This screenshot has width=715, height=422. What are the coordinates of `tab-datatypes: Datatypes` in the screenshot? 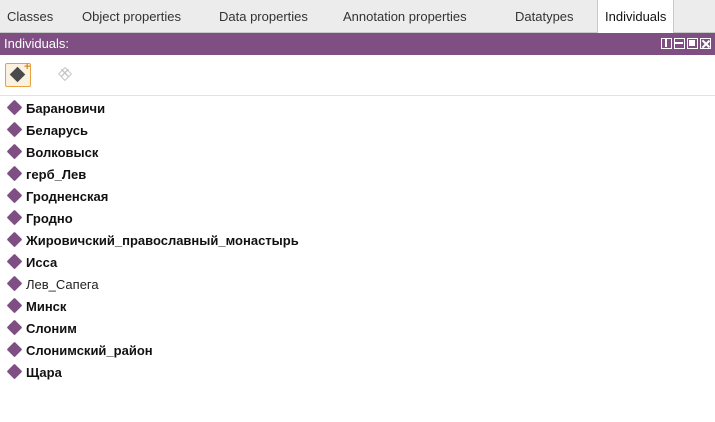 It's located at (544, 16).